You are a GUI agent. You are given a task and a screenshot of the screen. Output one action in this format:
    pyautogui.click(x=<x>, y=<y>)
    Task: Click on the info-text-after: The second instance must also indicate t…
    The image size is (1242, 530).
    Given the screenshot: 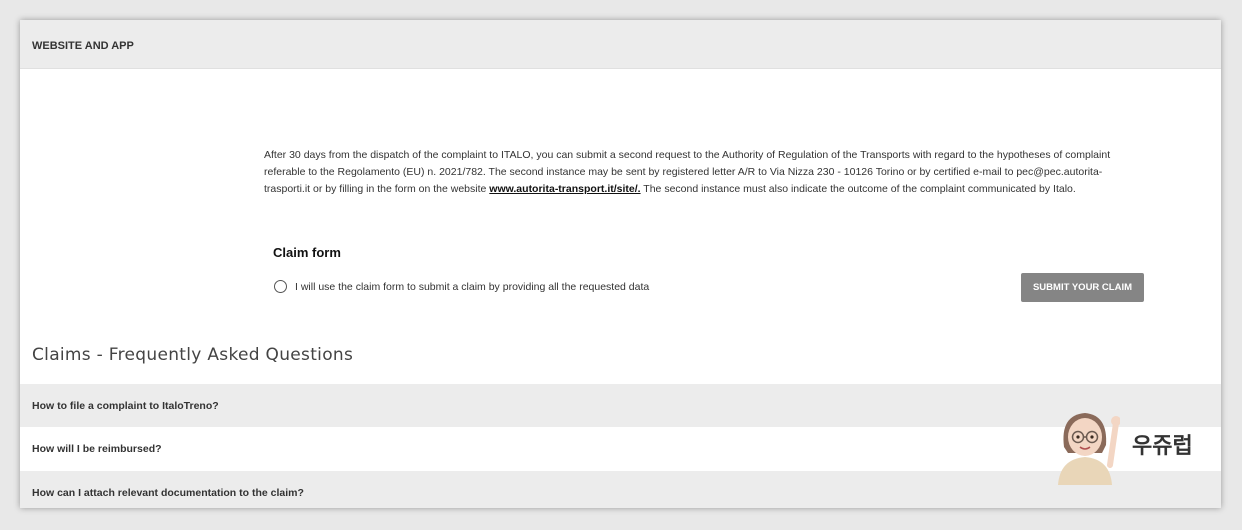 What is the action you would take?
    pyautogui.click(x=858, y=189)
    